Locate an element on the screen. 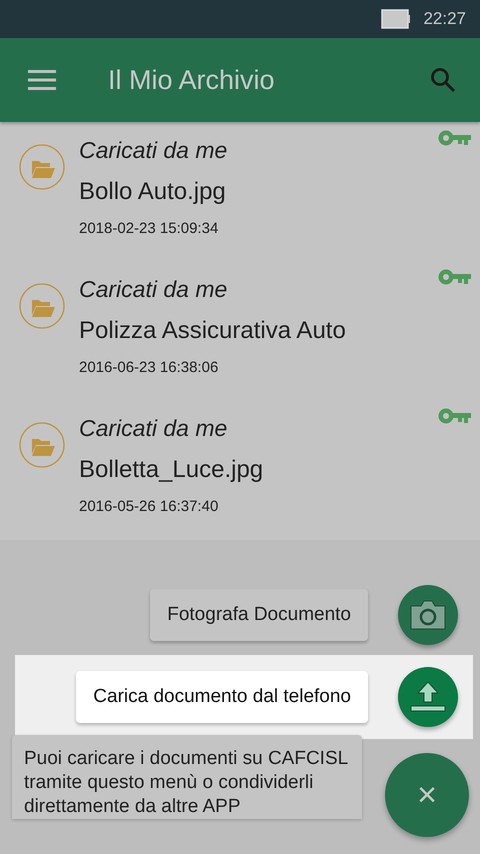 Image resolution: width=480 pixels, height=854 pixels. action-label: Fotografa Documento is located at coordinates (259, 615).